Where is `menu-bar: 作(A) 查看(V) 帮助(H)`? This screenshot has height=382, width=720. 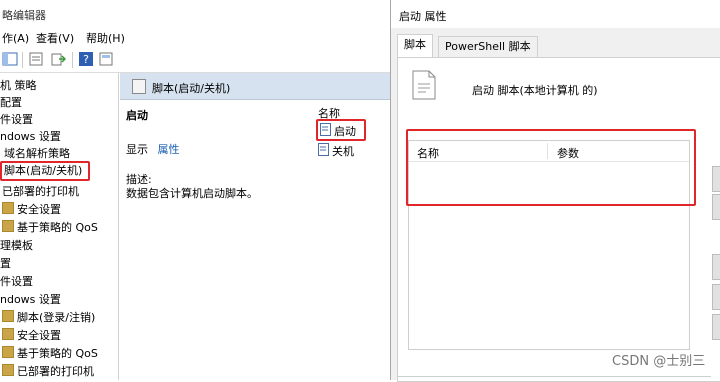
menu-bar: 作(A) 查看(V) 帮助(H) is located at coordinates (196, 38).